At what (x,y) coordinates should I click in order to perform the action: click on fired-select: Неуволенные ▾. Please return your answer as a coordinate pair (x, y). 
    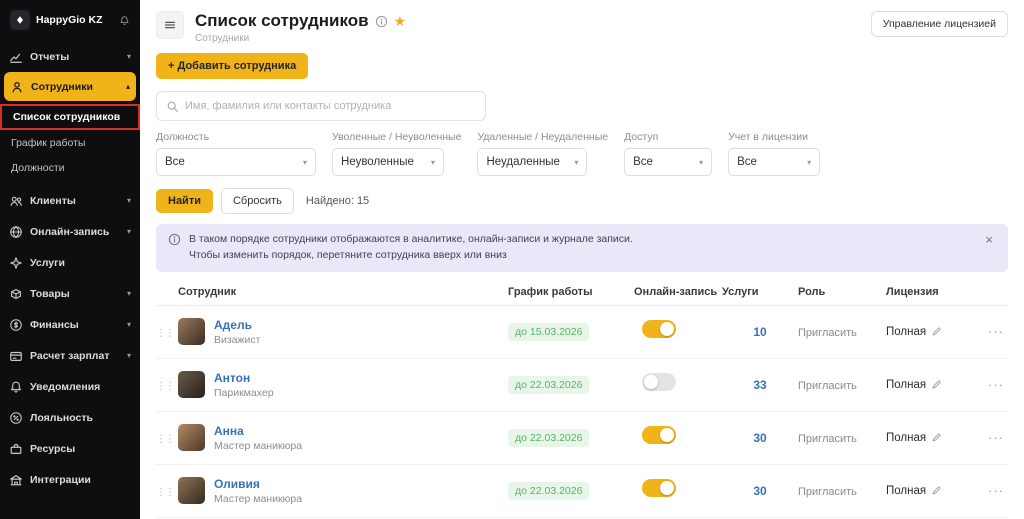
    Looking at the image, I should click on (388, 162).